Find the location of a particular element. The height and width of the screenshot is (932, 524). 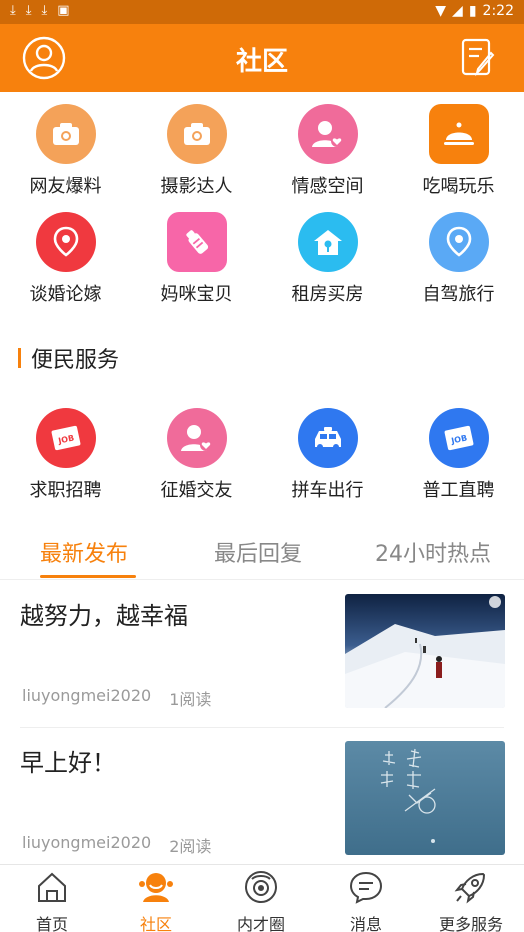

compose-post-button is located at coordinates (478, 57).